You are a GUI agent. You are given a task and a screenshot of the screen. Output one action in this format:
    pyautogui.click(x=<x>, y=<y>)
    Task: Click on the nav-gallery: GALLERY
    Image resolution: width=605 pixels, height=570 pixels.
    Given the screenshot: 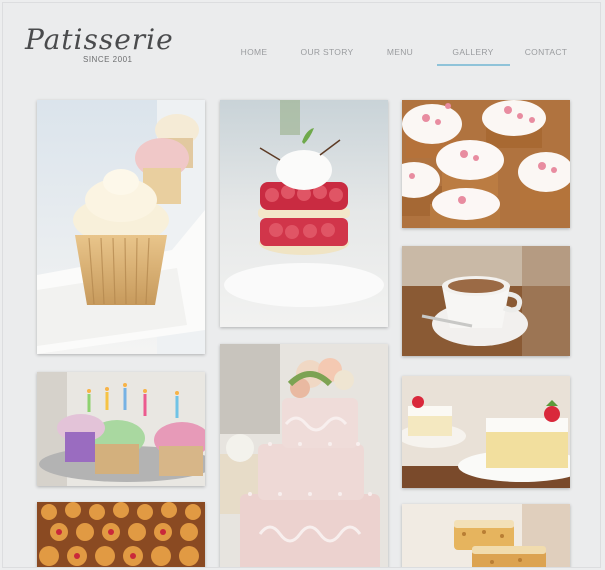 What is the action you would take?
    pyautogui.click(x=472, y=52)
    